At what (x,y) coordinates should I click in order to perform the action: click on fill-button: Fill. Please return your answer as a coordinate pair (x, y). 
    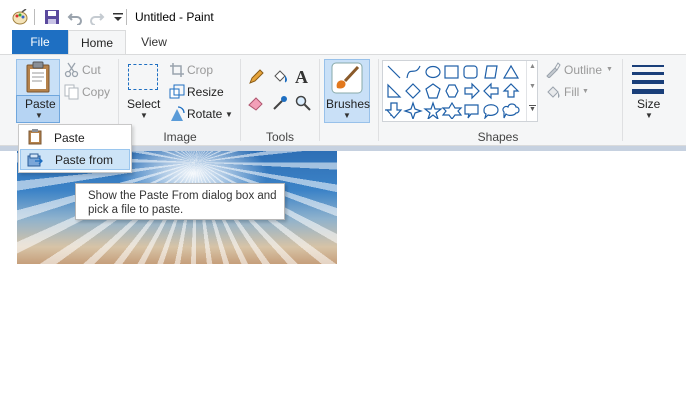
    Looking at the image, I should click on (571, 92).